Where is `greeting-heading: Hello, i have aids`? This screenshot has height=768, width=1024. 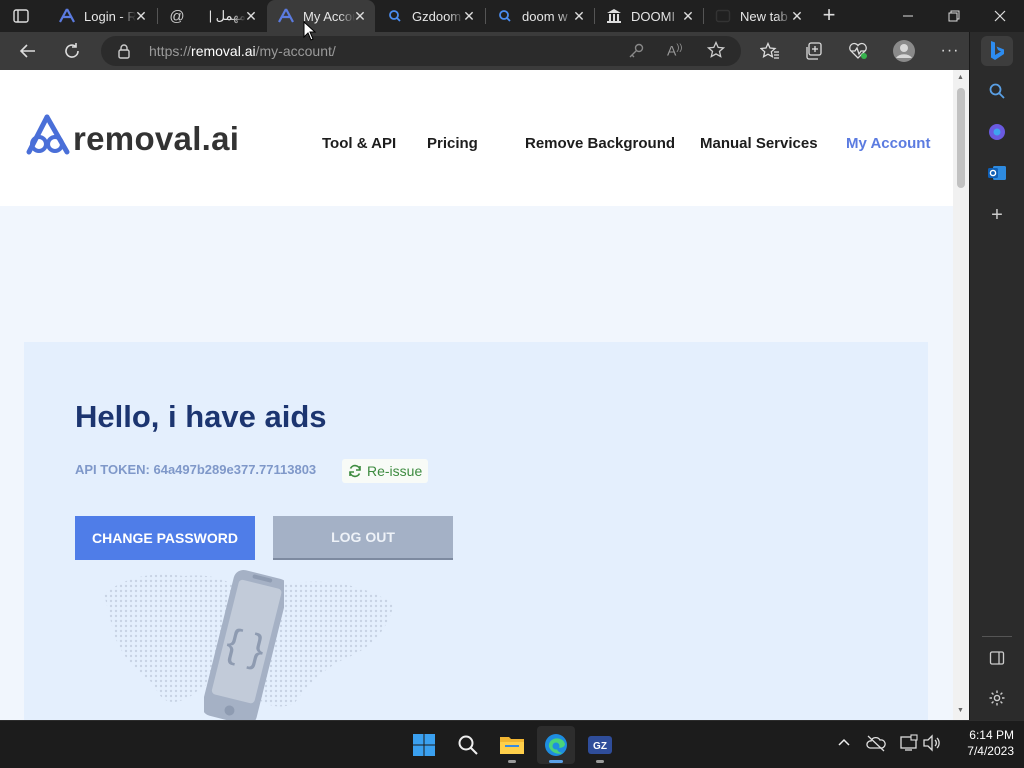 greeting-heading: Hello, i have aids is located at coordinates (201, 416).